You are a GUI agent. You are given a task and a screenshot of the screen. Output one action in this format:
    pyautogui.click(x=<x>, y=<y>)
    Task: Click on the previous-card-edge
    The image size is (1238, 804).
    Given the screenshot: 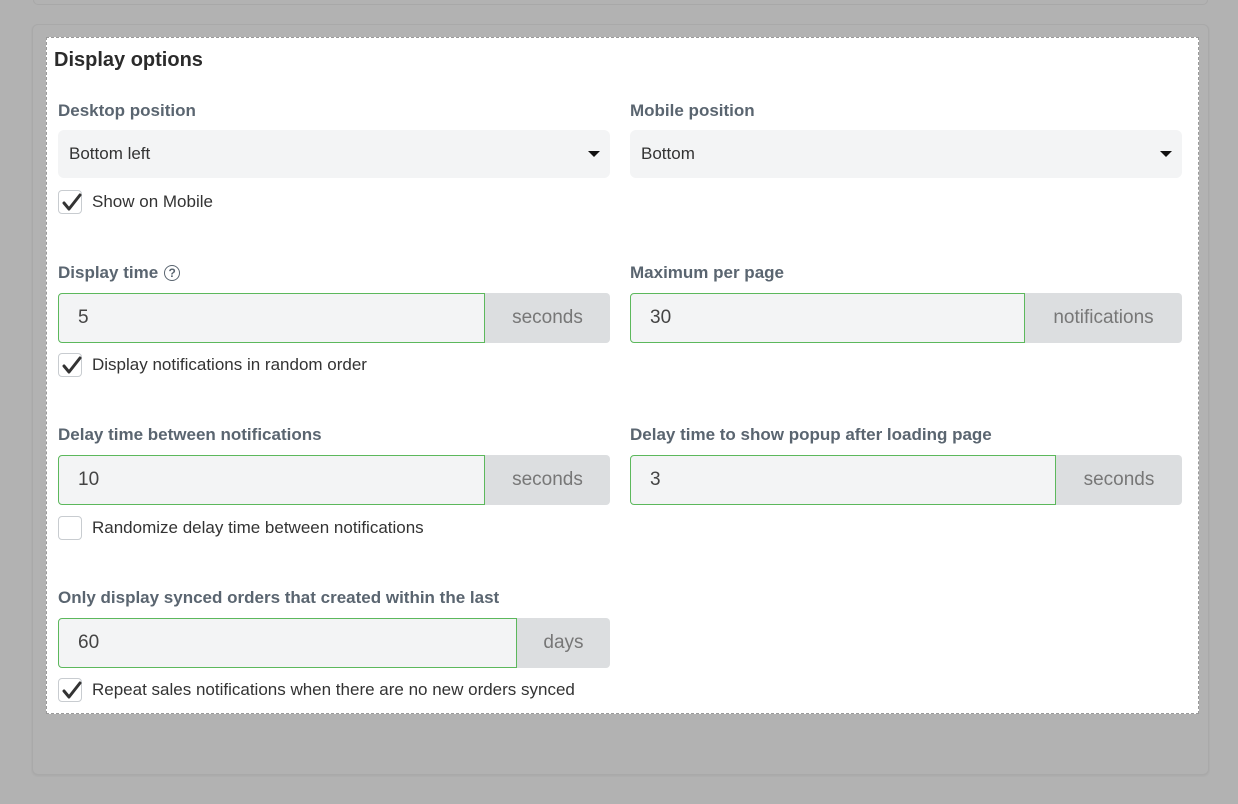 What is the action you would take?
    pyautogui.click(x=620, y=2)
    